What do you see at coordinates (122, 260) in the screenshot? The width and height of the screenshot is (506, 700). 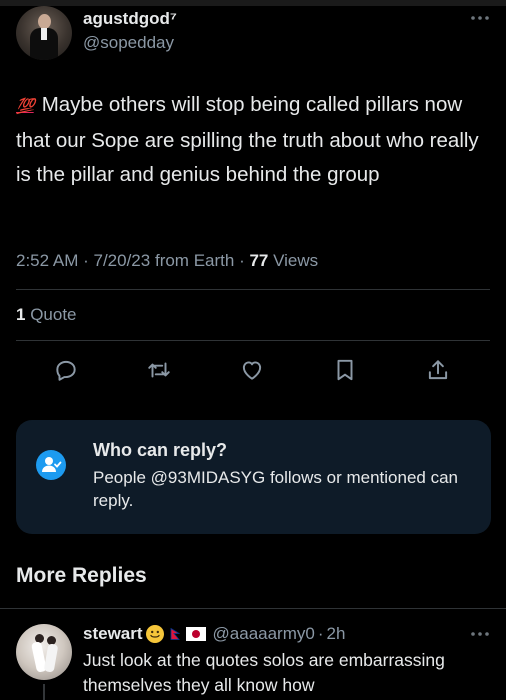 I see `post-date: 7/20/23` at bounding box center [122, 260].